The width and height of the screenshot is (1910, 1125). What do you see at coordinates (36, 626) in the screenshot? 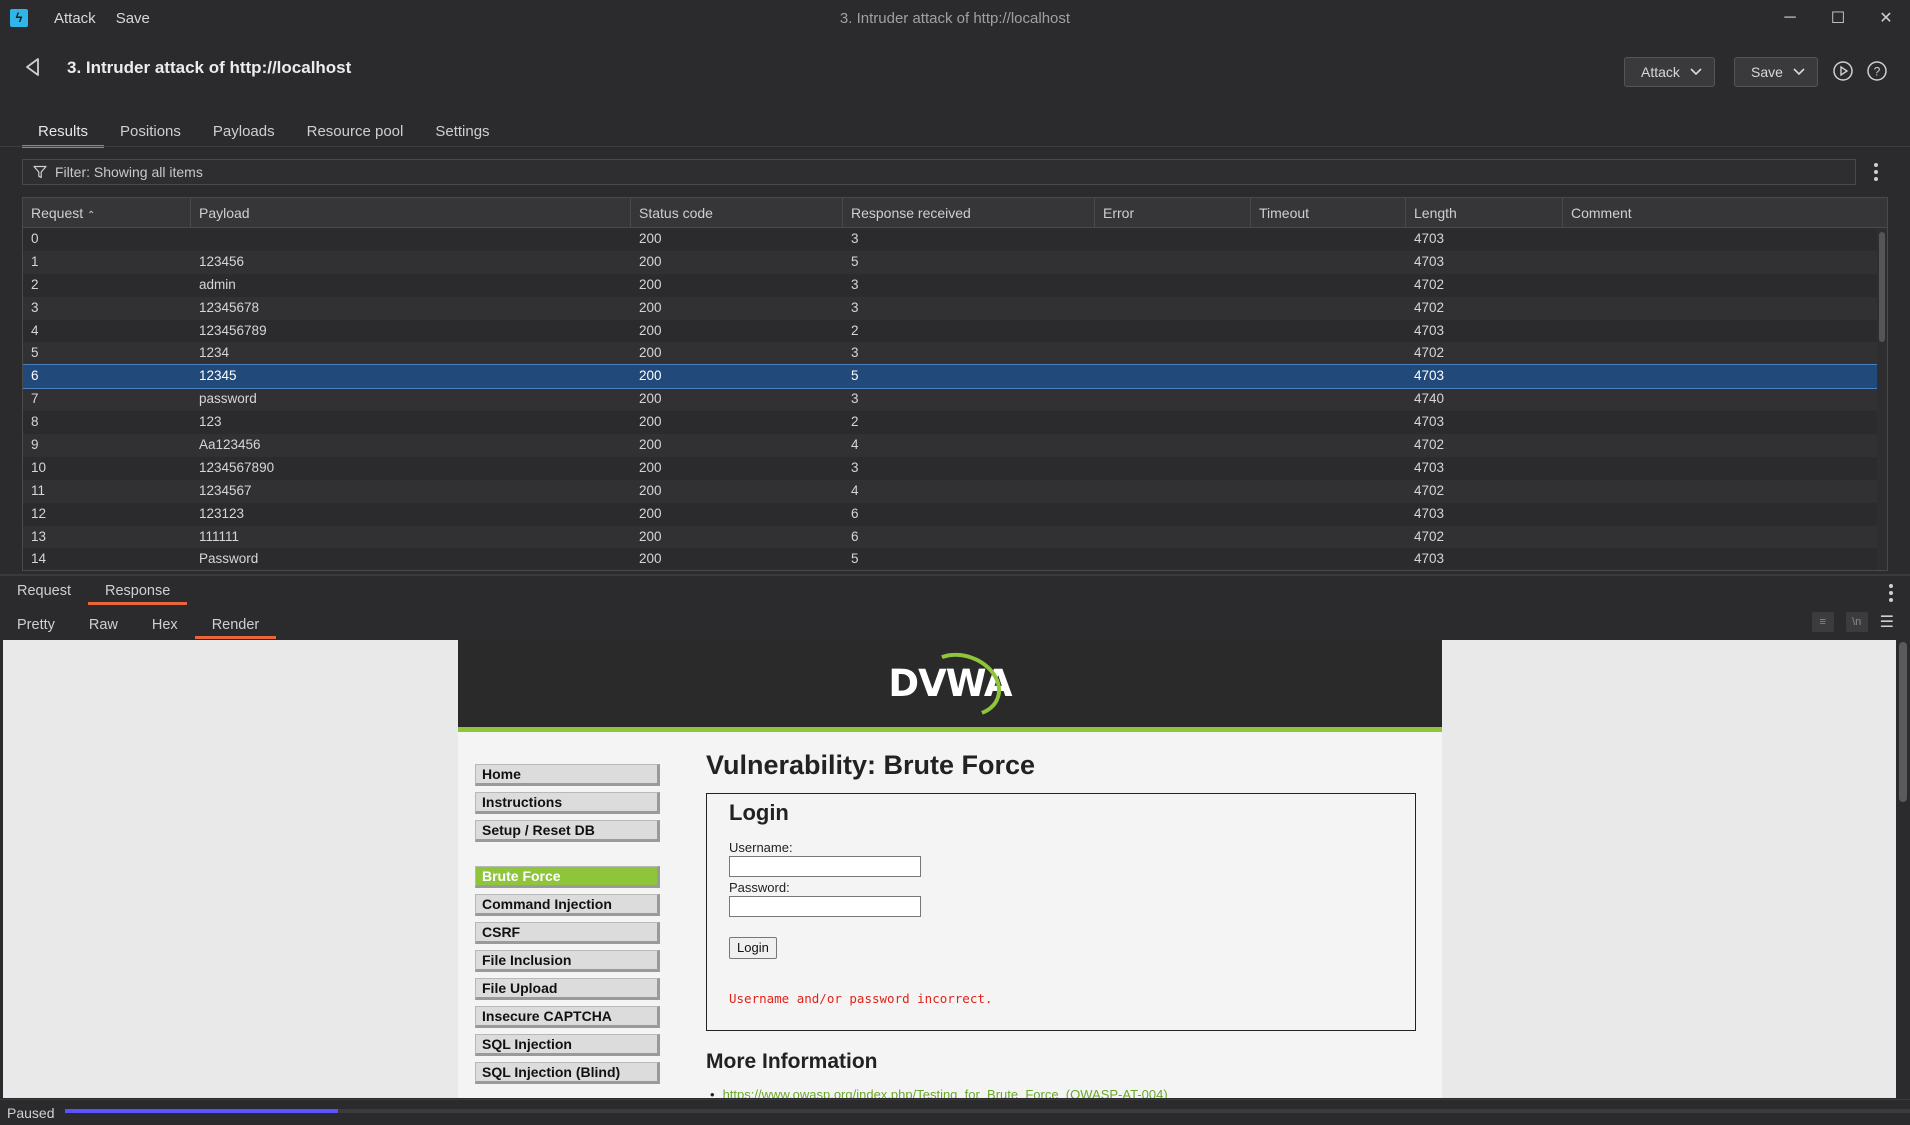
I see `tab-pretty: Pretty` at bounding box center [36, 626].